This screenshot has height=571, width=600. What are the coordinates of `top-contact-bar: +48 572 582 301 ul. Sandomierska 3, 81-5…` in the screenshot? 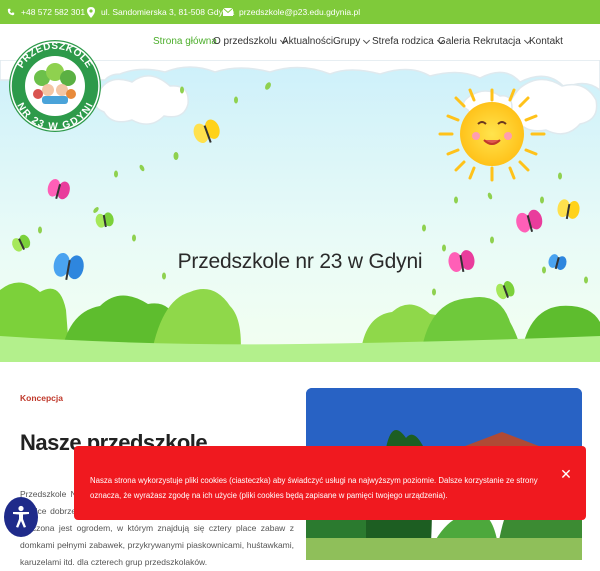 It's located at (300, 12).